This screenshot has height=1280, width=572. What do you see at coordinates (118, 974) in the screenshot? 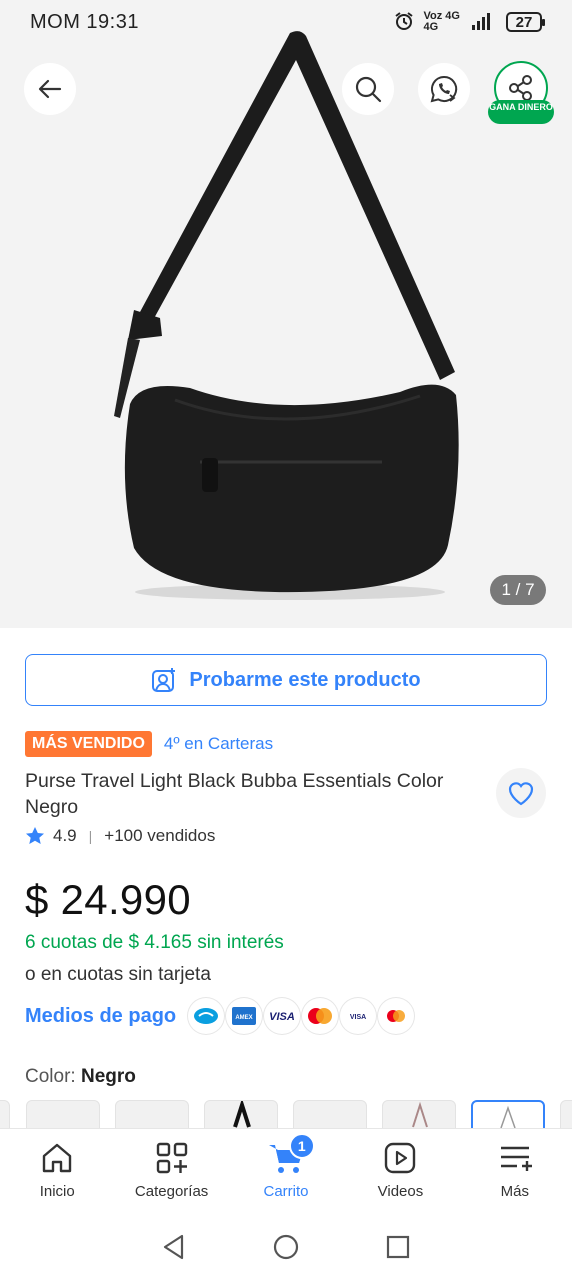
I see `installments-alt-text: o en cuotas sin tarjeta` at bounding box center [118, 974].